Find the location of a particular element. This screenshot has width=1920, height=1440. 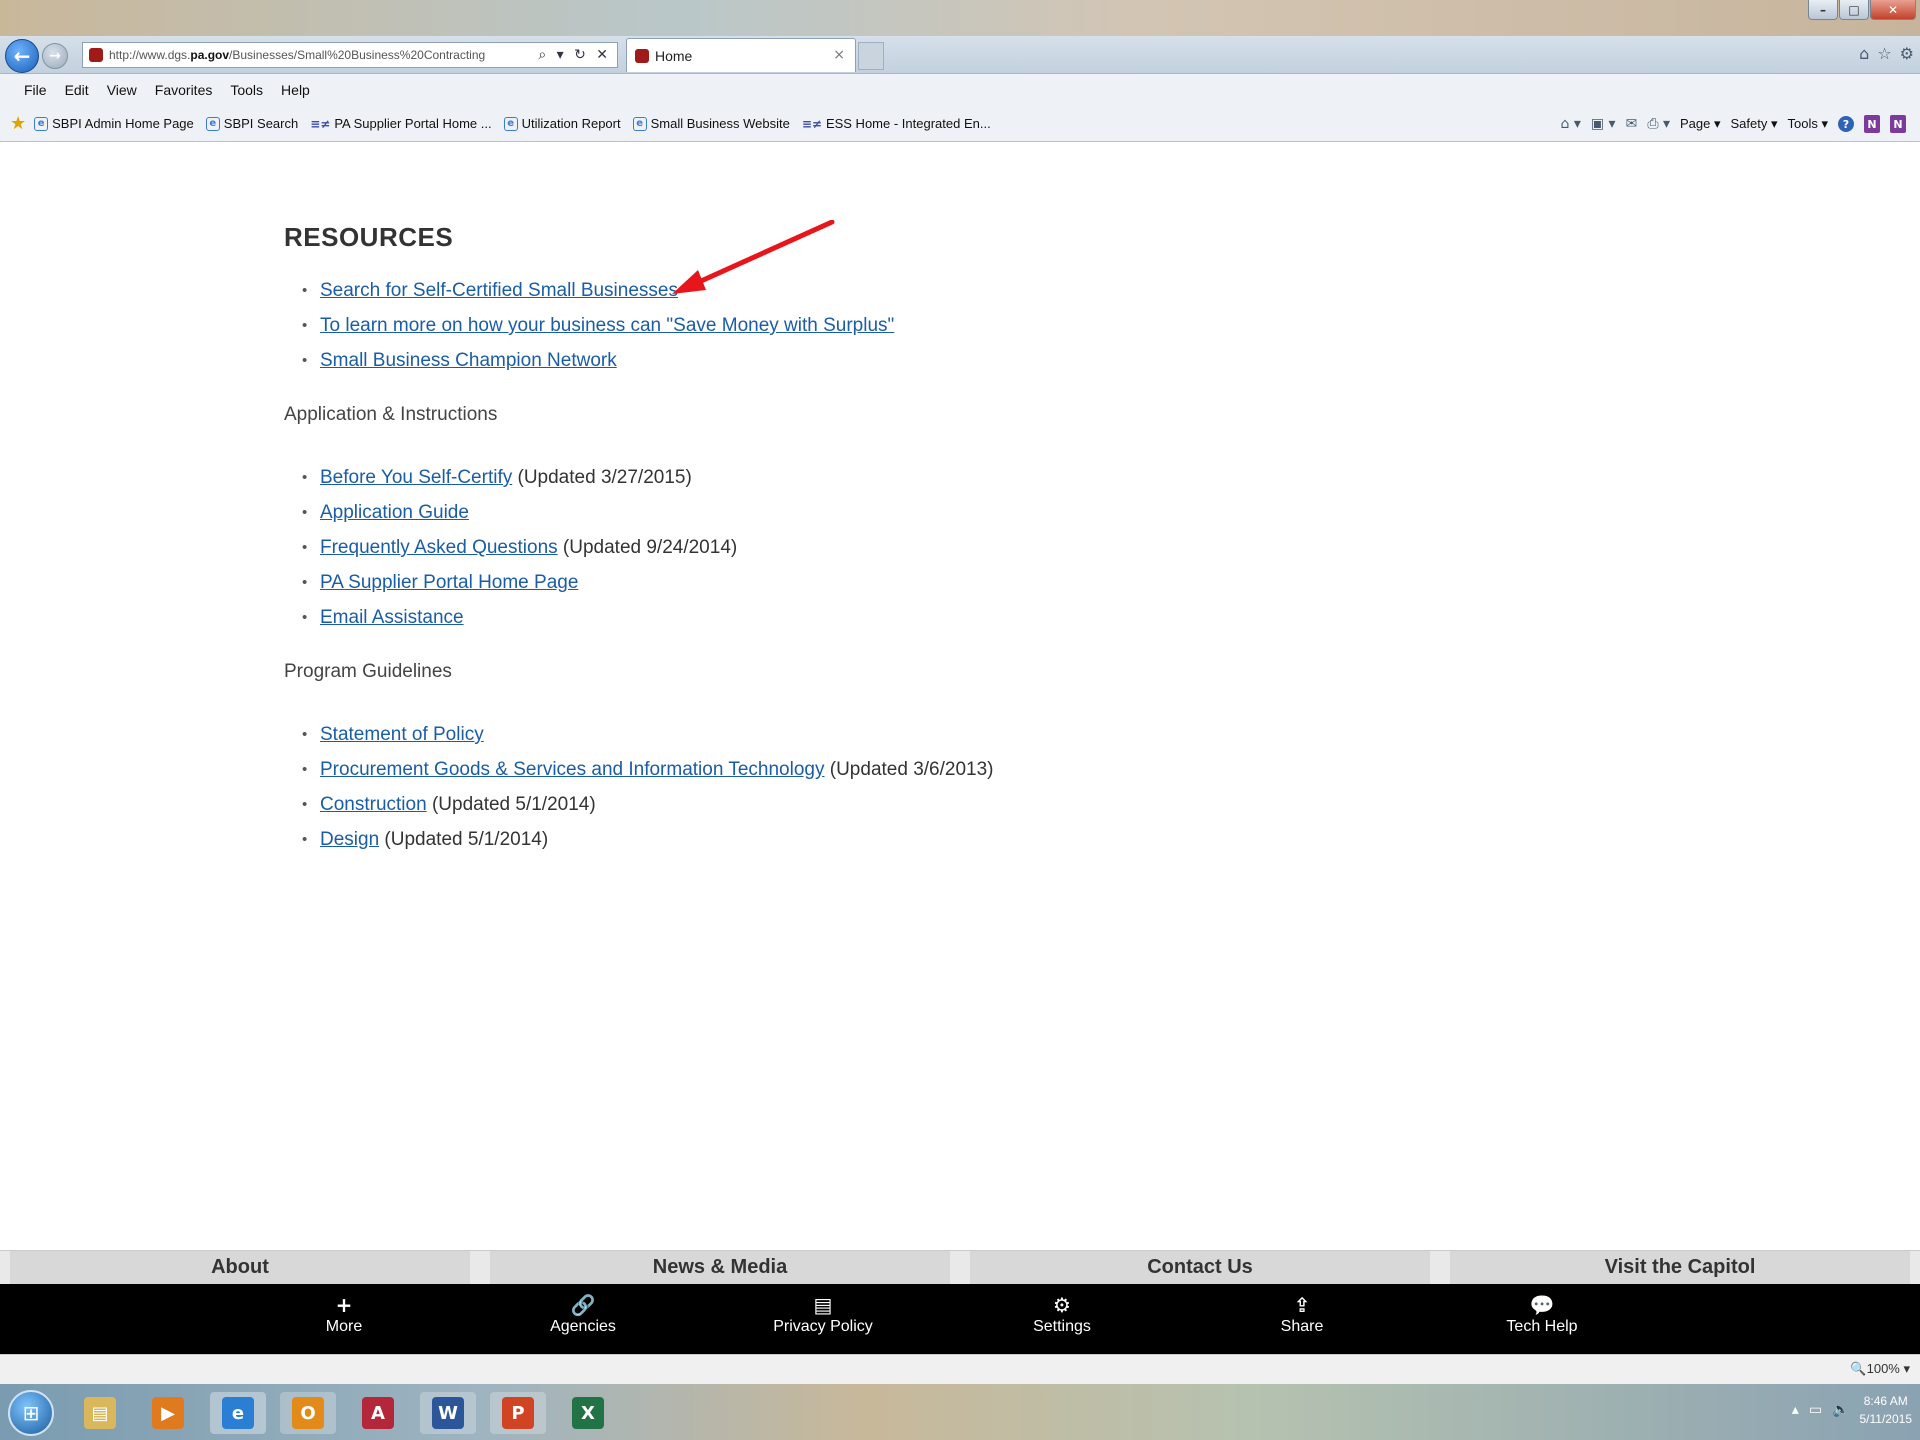

favorite-sbpi-admin: e SBPI Admin Home Page is located at coordinates (114, 123).